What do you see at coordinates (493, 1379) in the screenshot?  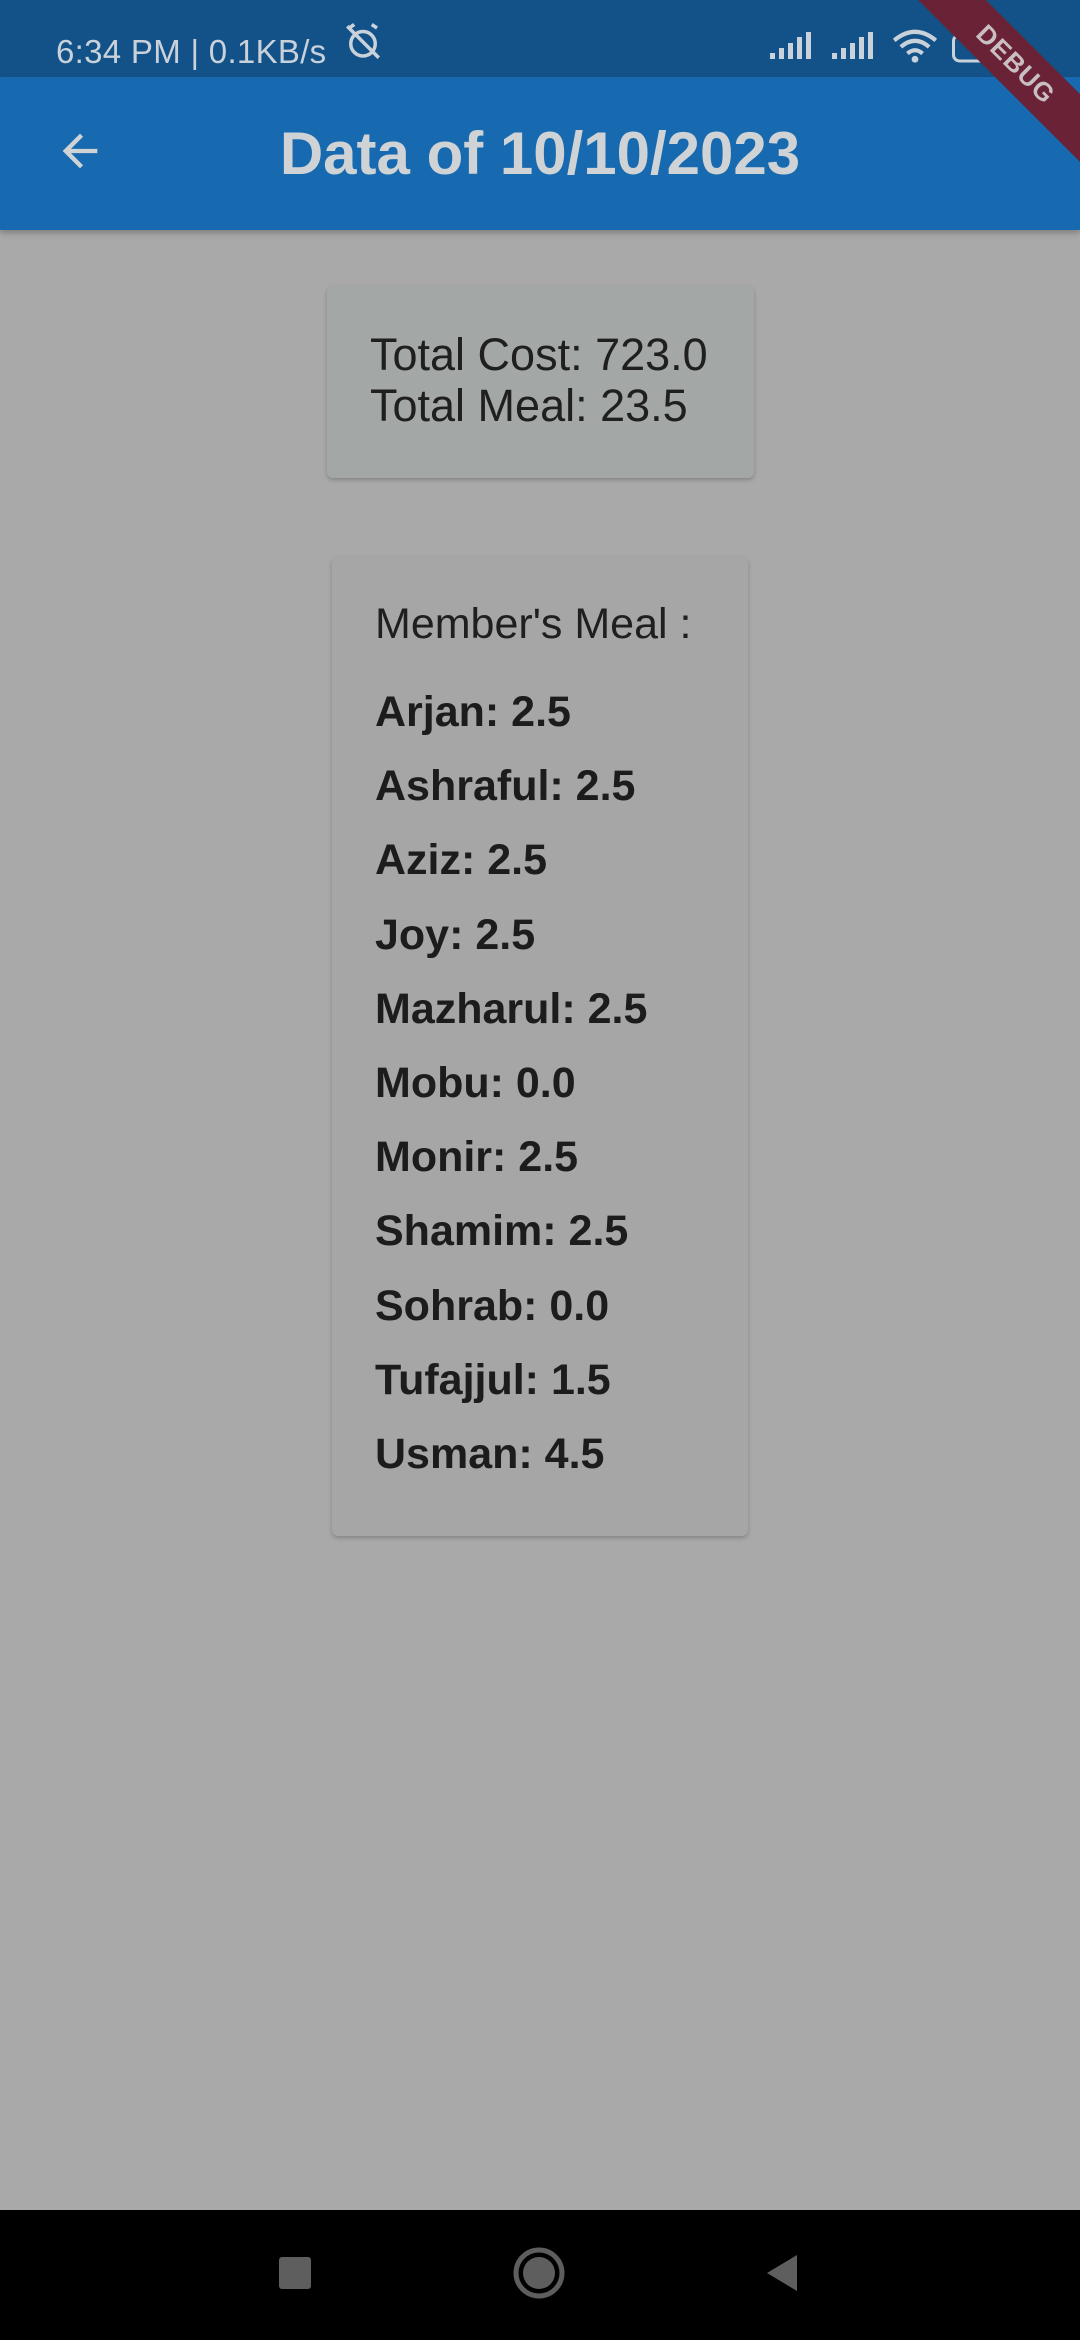 I see `list-item: Tufajjul: 1.5` at bounding box center [493, 1379].